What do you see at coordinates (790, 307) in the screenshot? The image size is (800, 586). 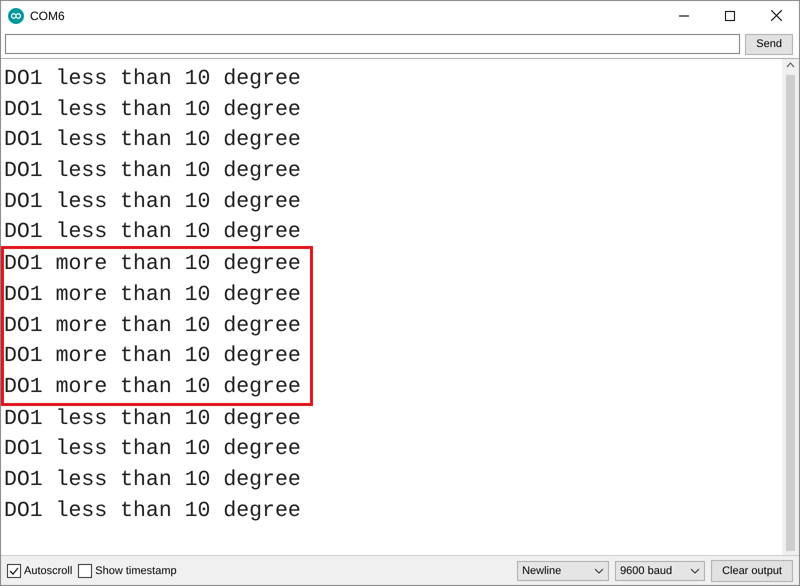 I see `scrollbar` at bounding box center [790, 307].